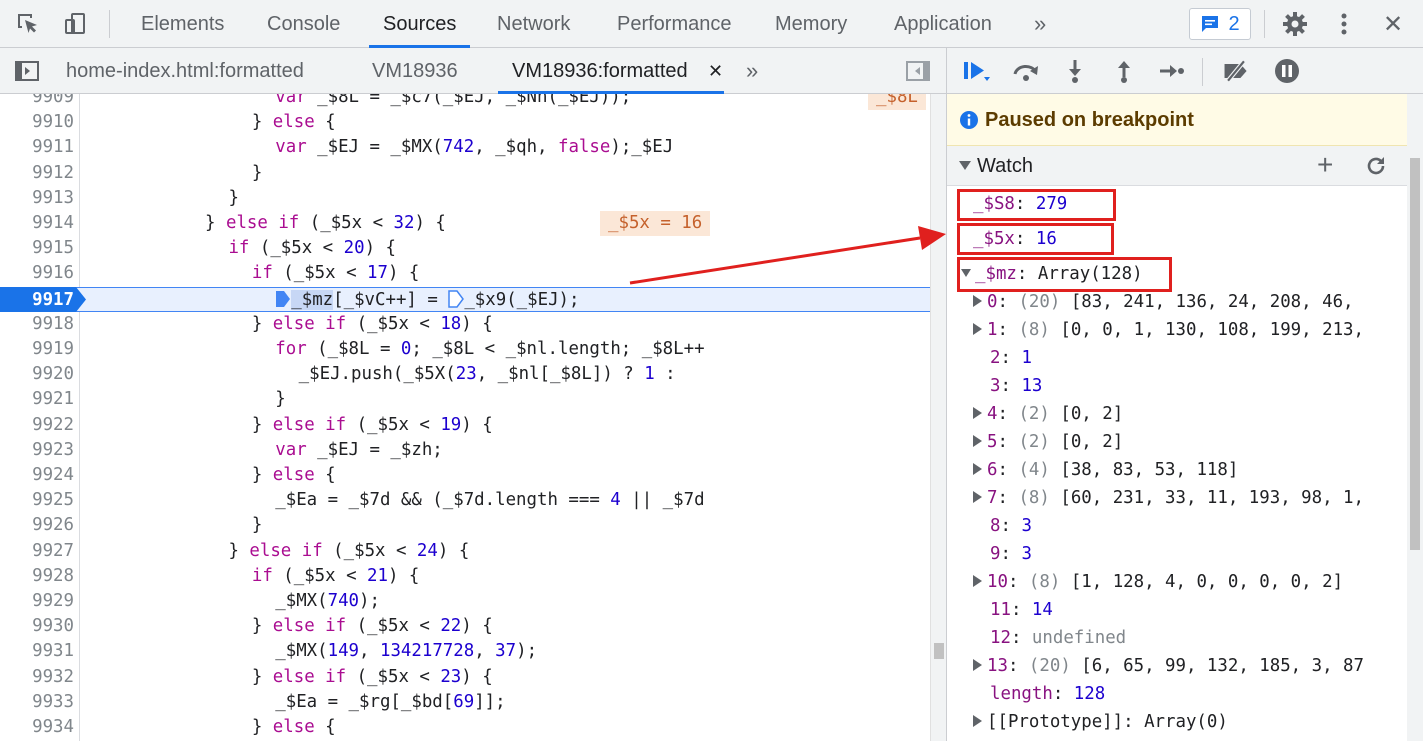 This screenshot has width=1423, height=741. I want to click on line-number: 9909, so click(37, 102).